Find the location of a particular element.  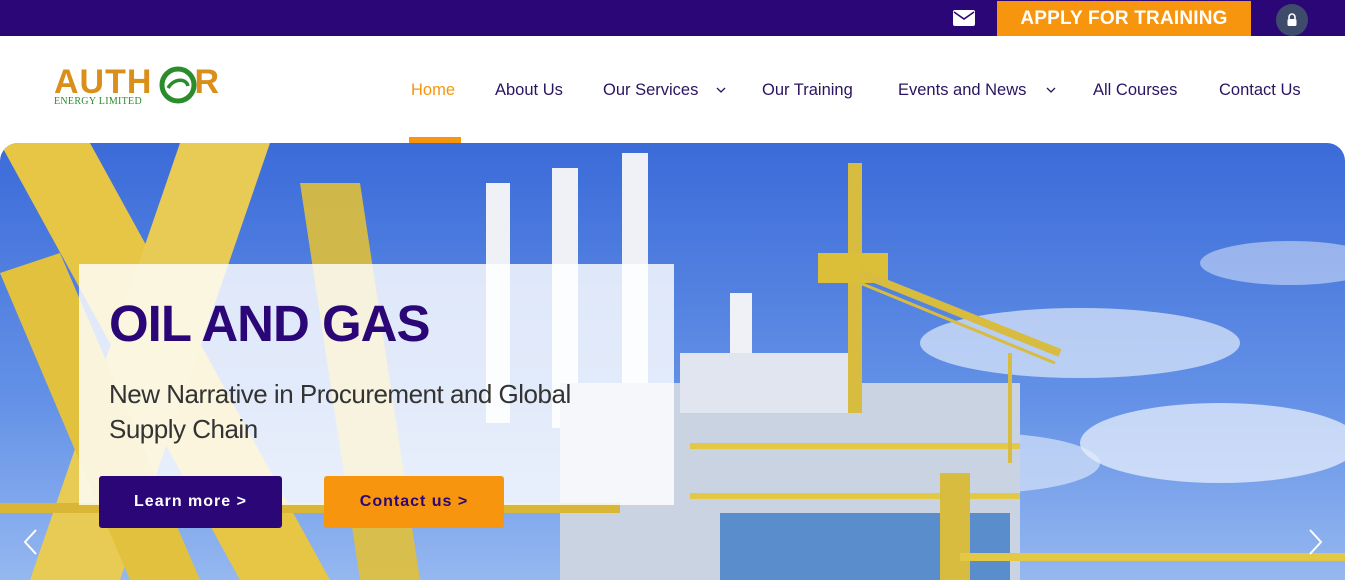

user-account-icon is located at coordinates (1292, 20).